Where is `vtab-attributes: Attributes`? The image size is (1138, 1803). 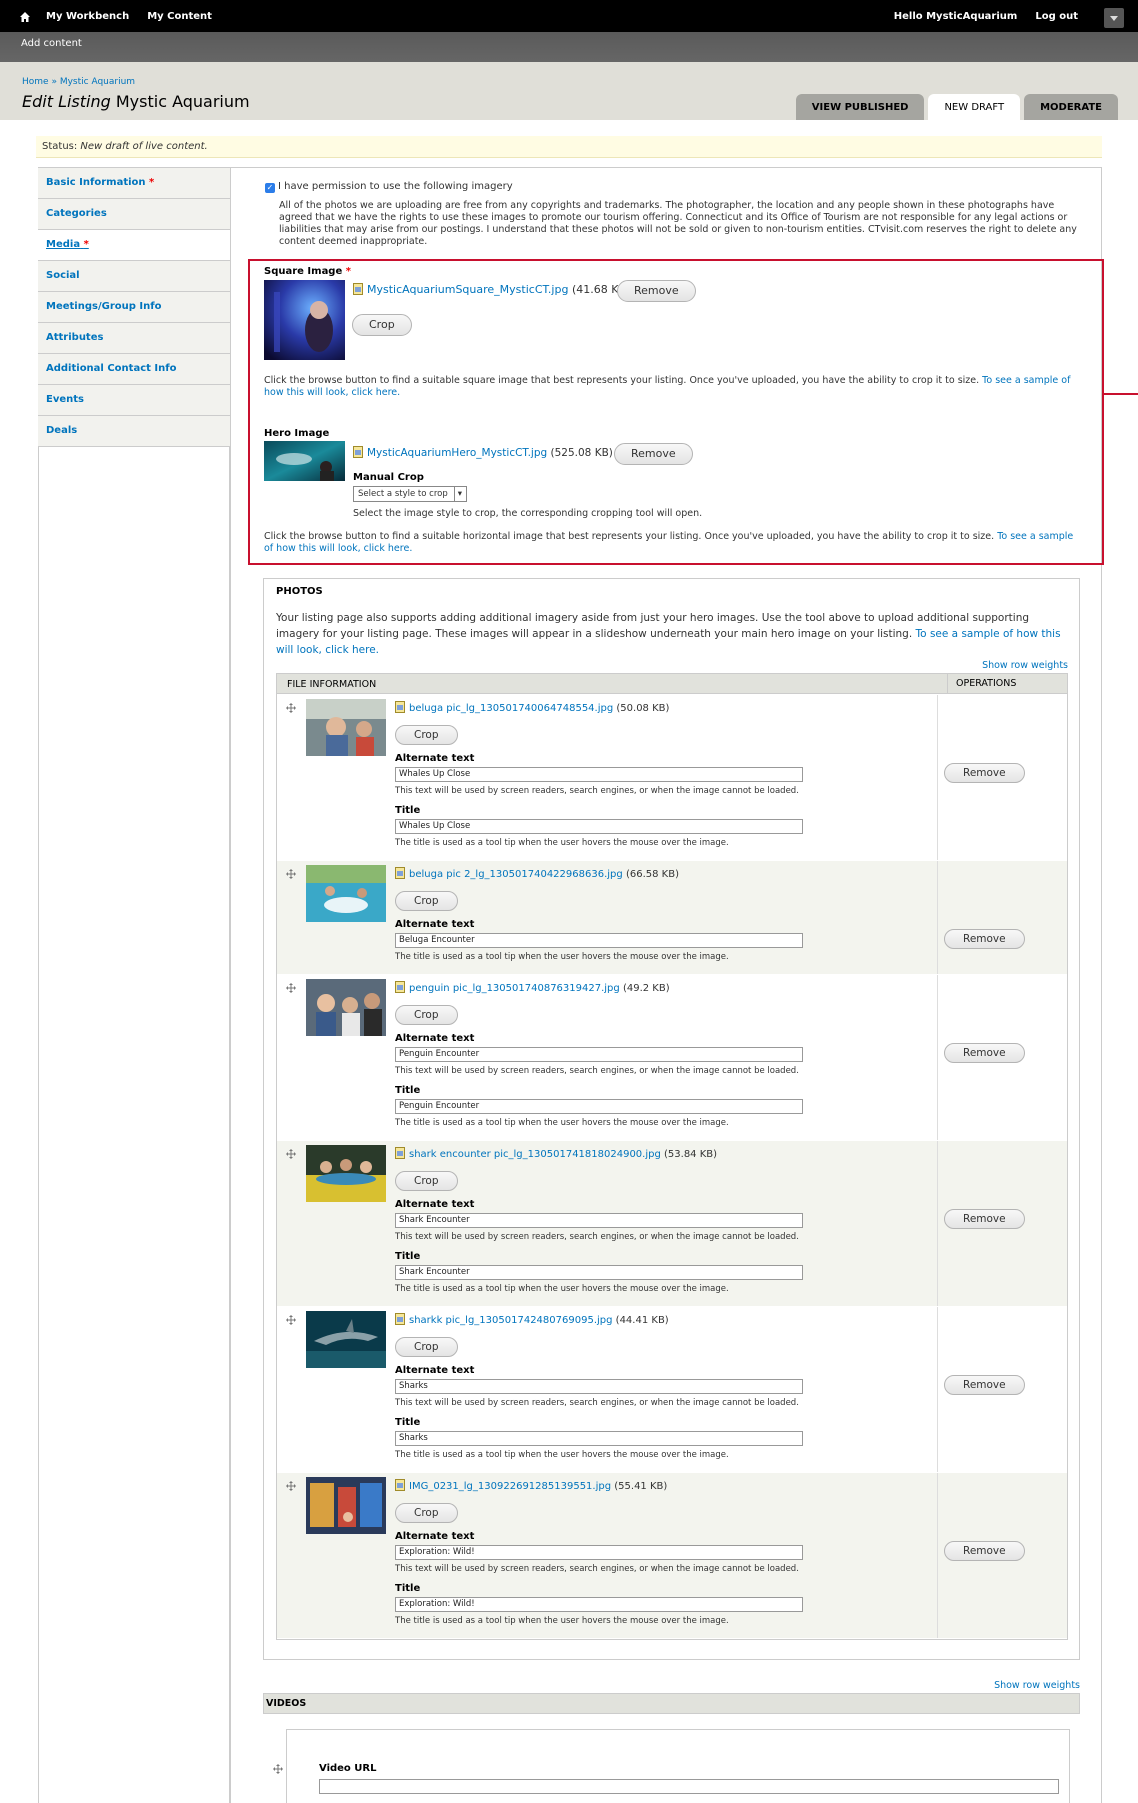
vtab-attributes: Attributes is located at coordinates (134, 338).